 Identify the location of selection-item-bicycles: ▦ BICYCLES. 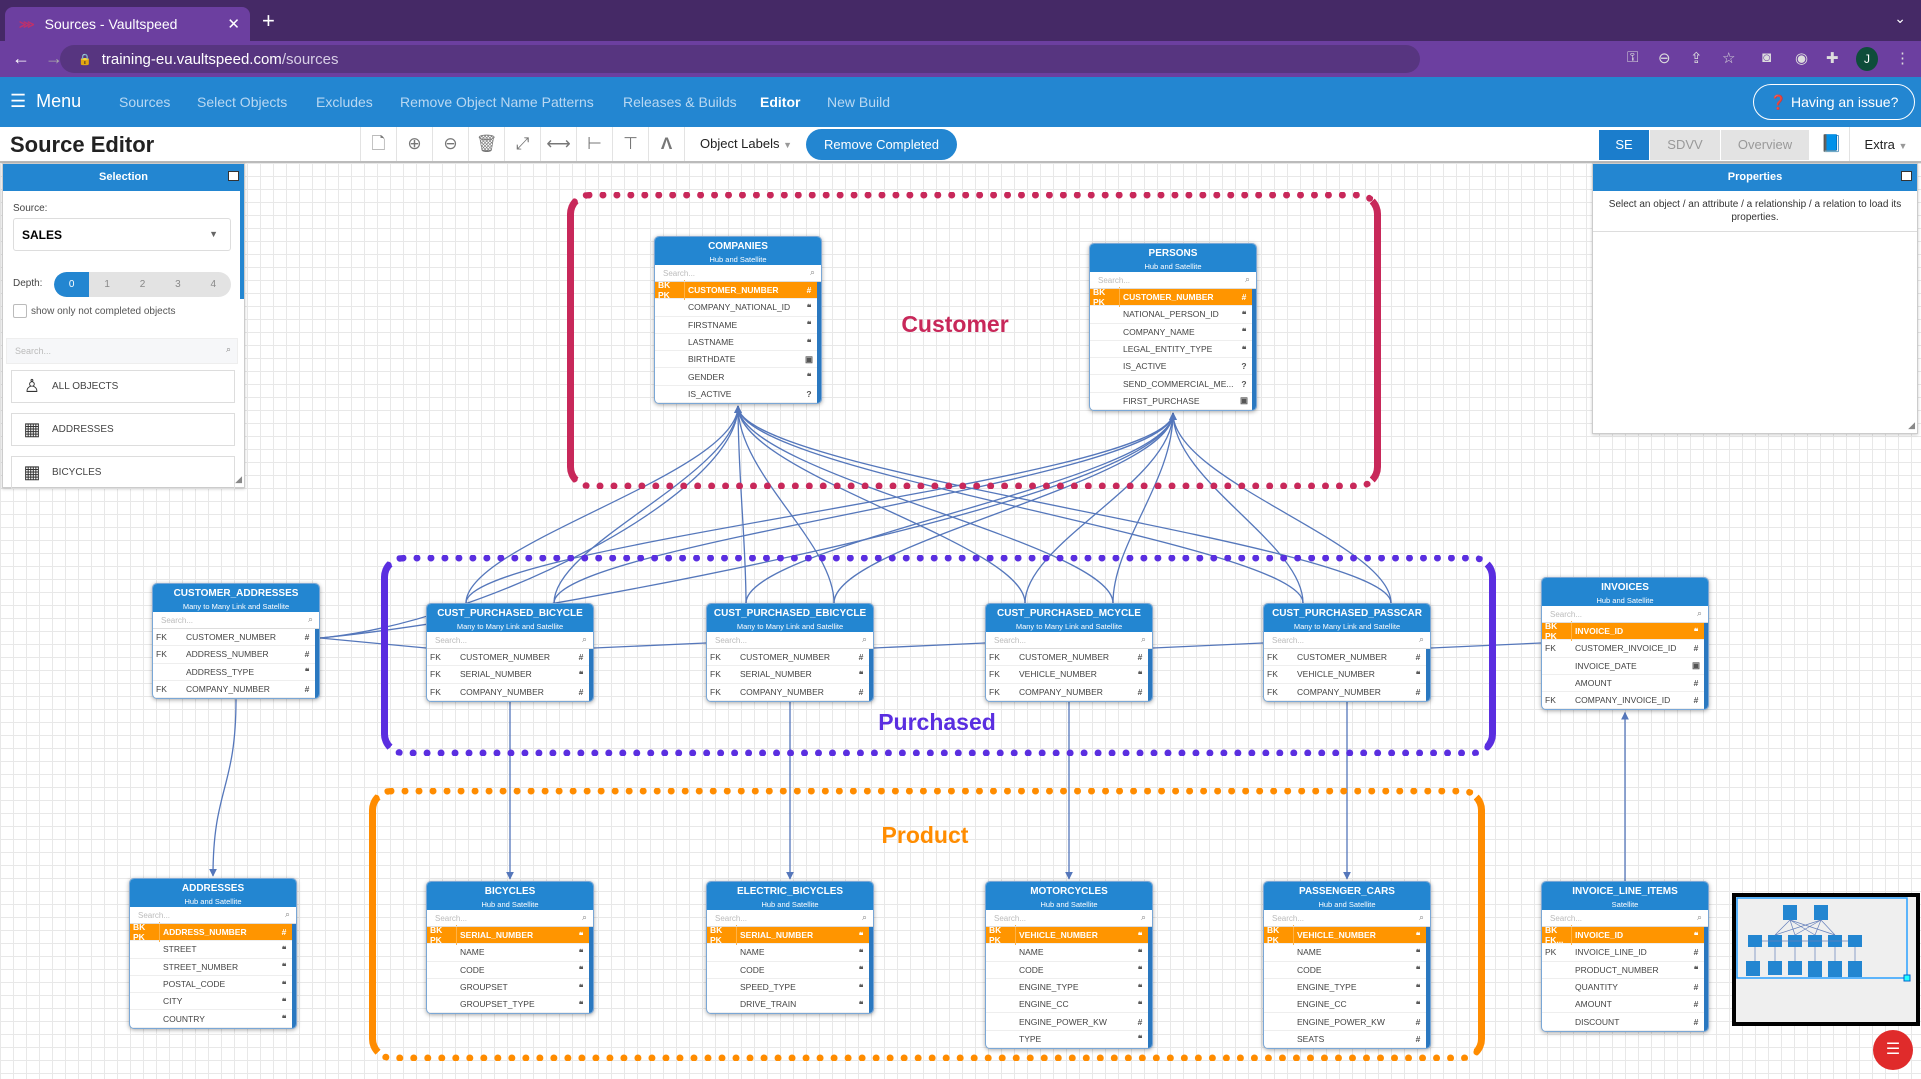
(123, 472).